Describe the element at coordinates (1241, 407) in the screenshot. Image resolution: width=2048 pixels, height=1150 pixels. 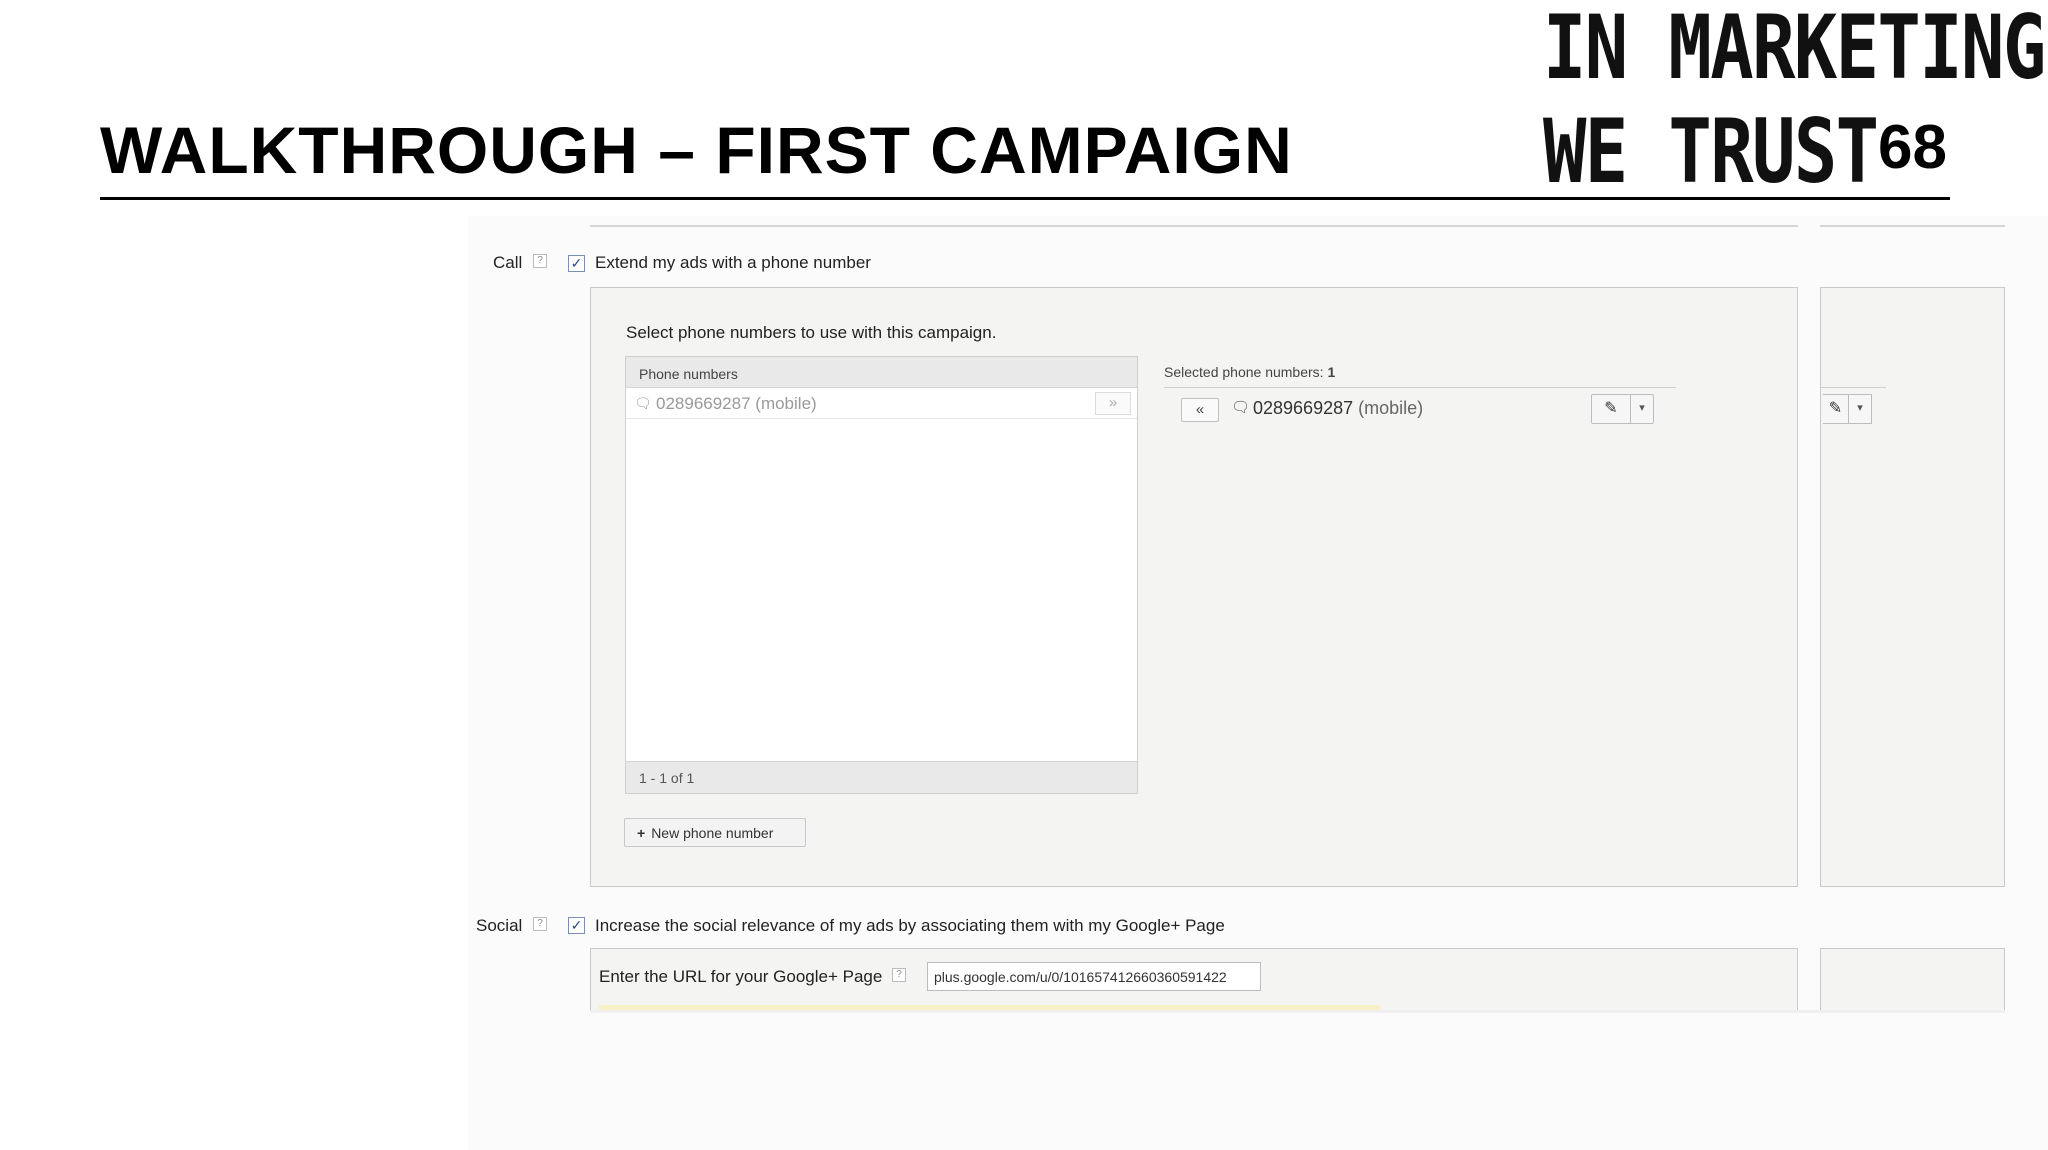
I see `selected-phone-icon: 🗨` at that location.